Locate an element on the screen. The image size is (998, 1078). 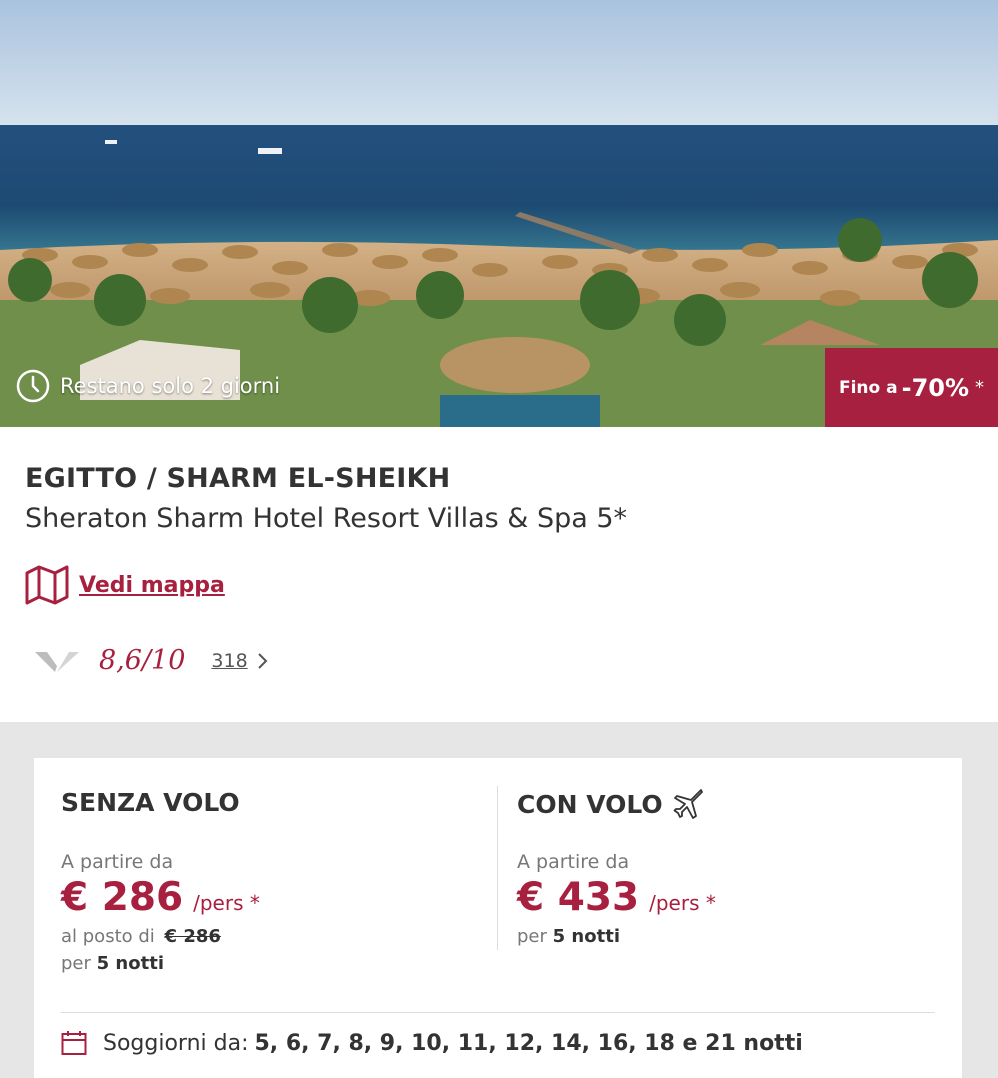
rating-score: 8,6/10 is located at coordinates (142, 660).